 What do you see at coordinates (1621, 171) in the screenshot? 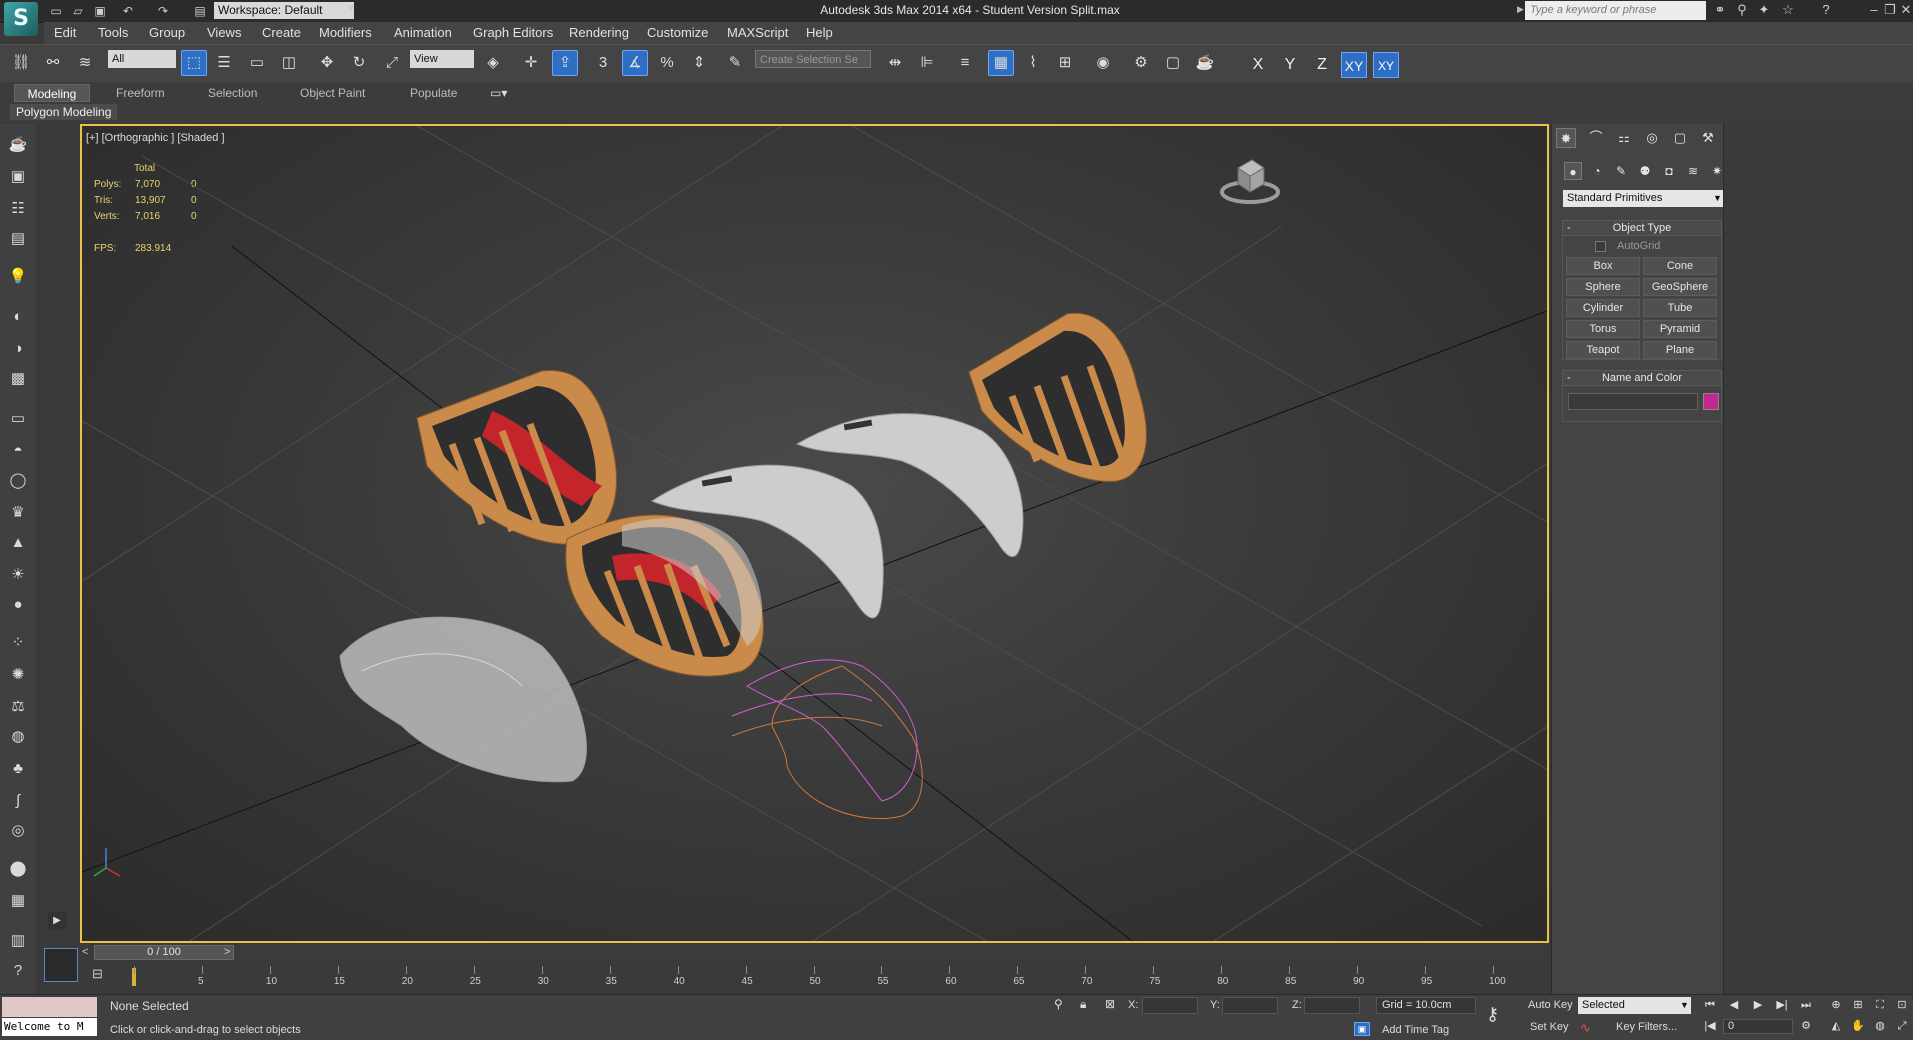
I see `lights-icon: ✎` at bounding box center [1621, 171].